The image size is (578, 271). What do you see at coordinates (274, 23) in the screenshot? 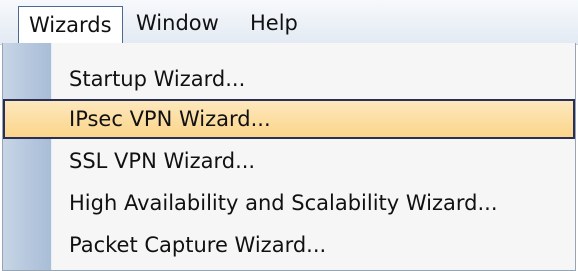
I see `menu-help: Help` at bounding box center [274, 23].